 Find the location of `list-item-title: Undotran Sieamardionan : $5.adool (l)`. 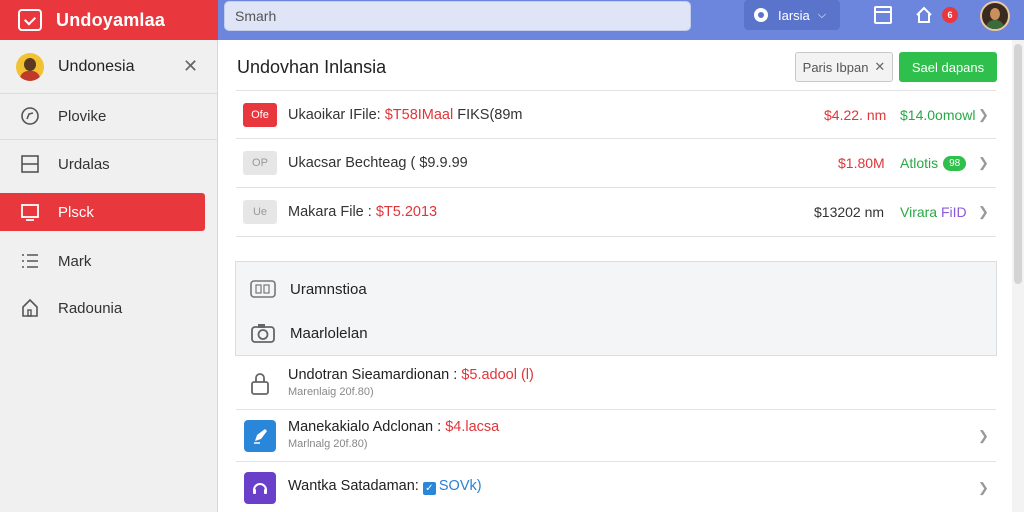

list-item-title: Undotran Sieamardionan : $5.adool (l) is located at coordinates (411, 375).